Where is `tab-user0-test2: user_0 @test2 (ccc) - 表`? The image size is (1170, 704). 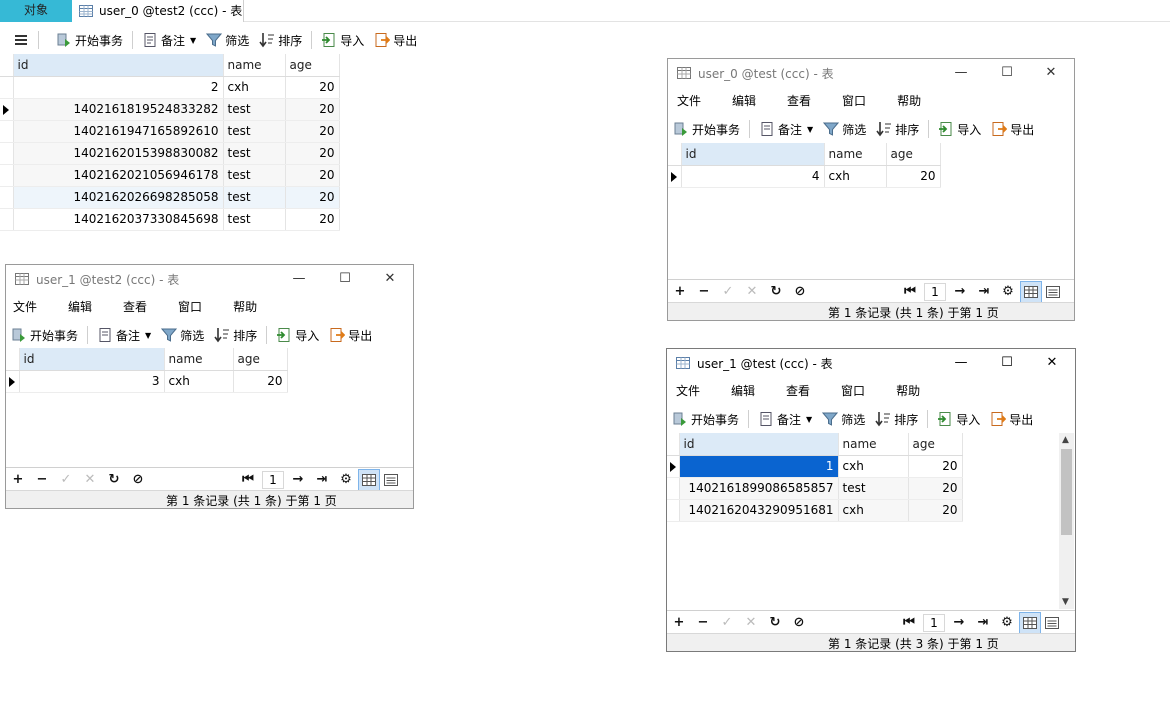
tab-user0-test2: user_0 @test2 (ccc) - 表 is located at coordinates (158, 11).